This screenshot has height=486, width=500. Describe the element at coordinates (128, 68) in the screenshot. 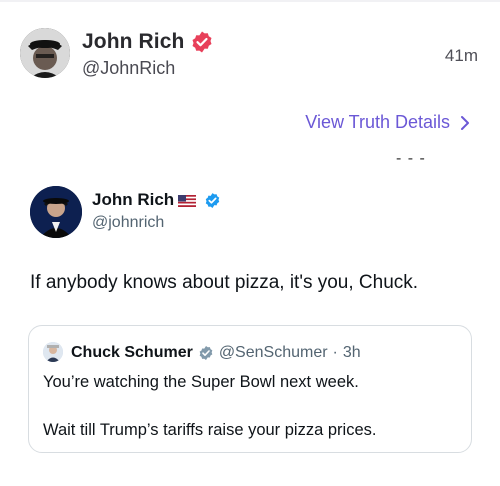

I see `author-handle: @JohnRich` at that location.